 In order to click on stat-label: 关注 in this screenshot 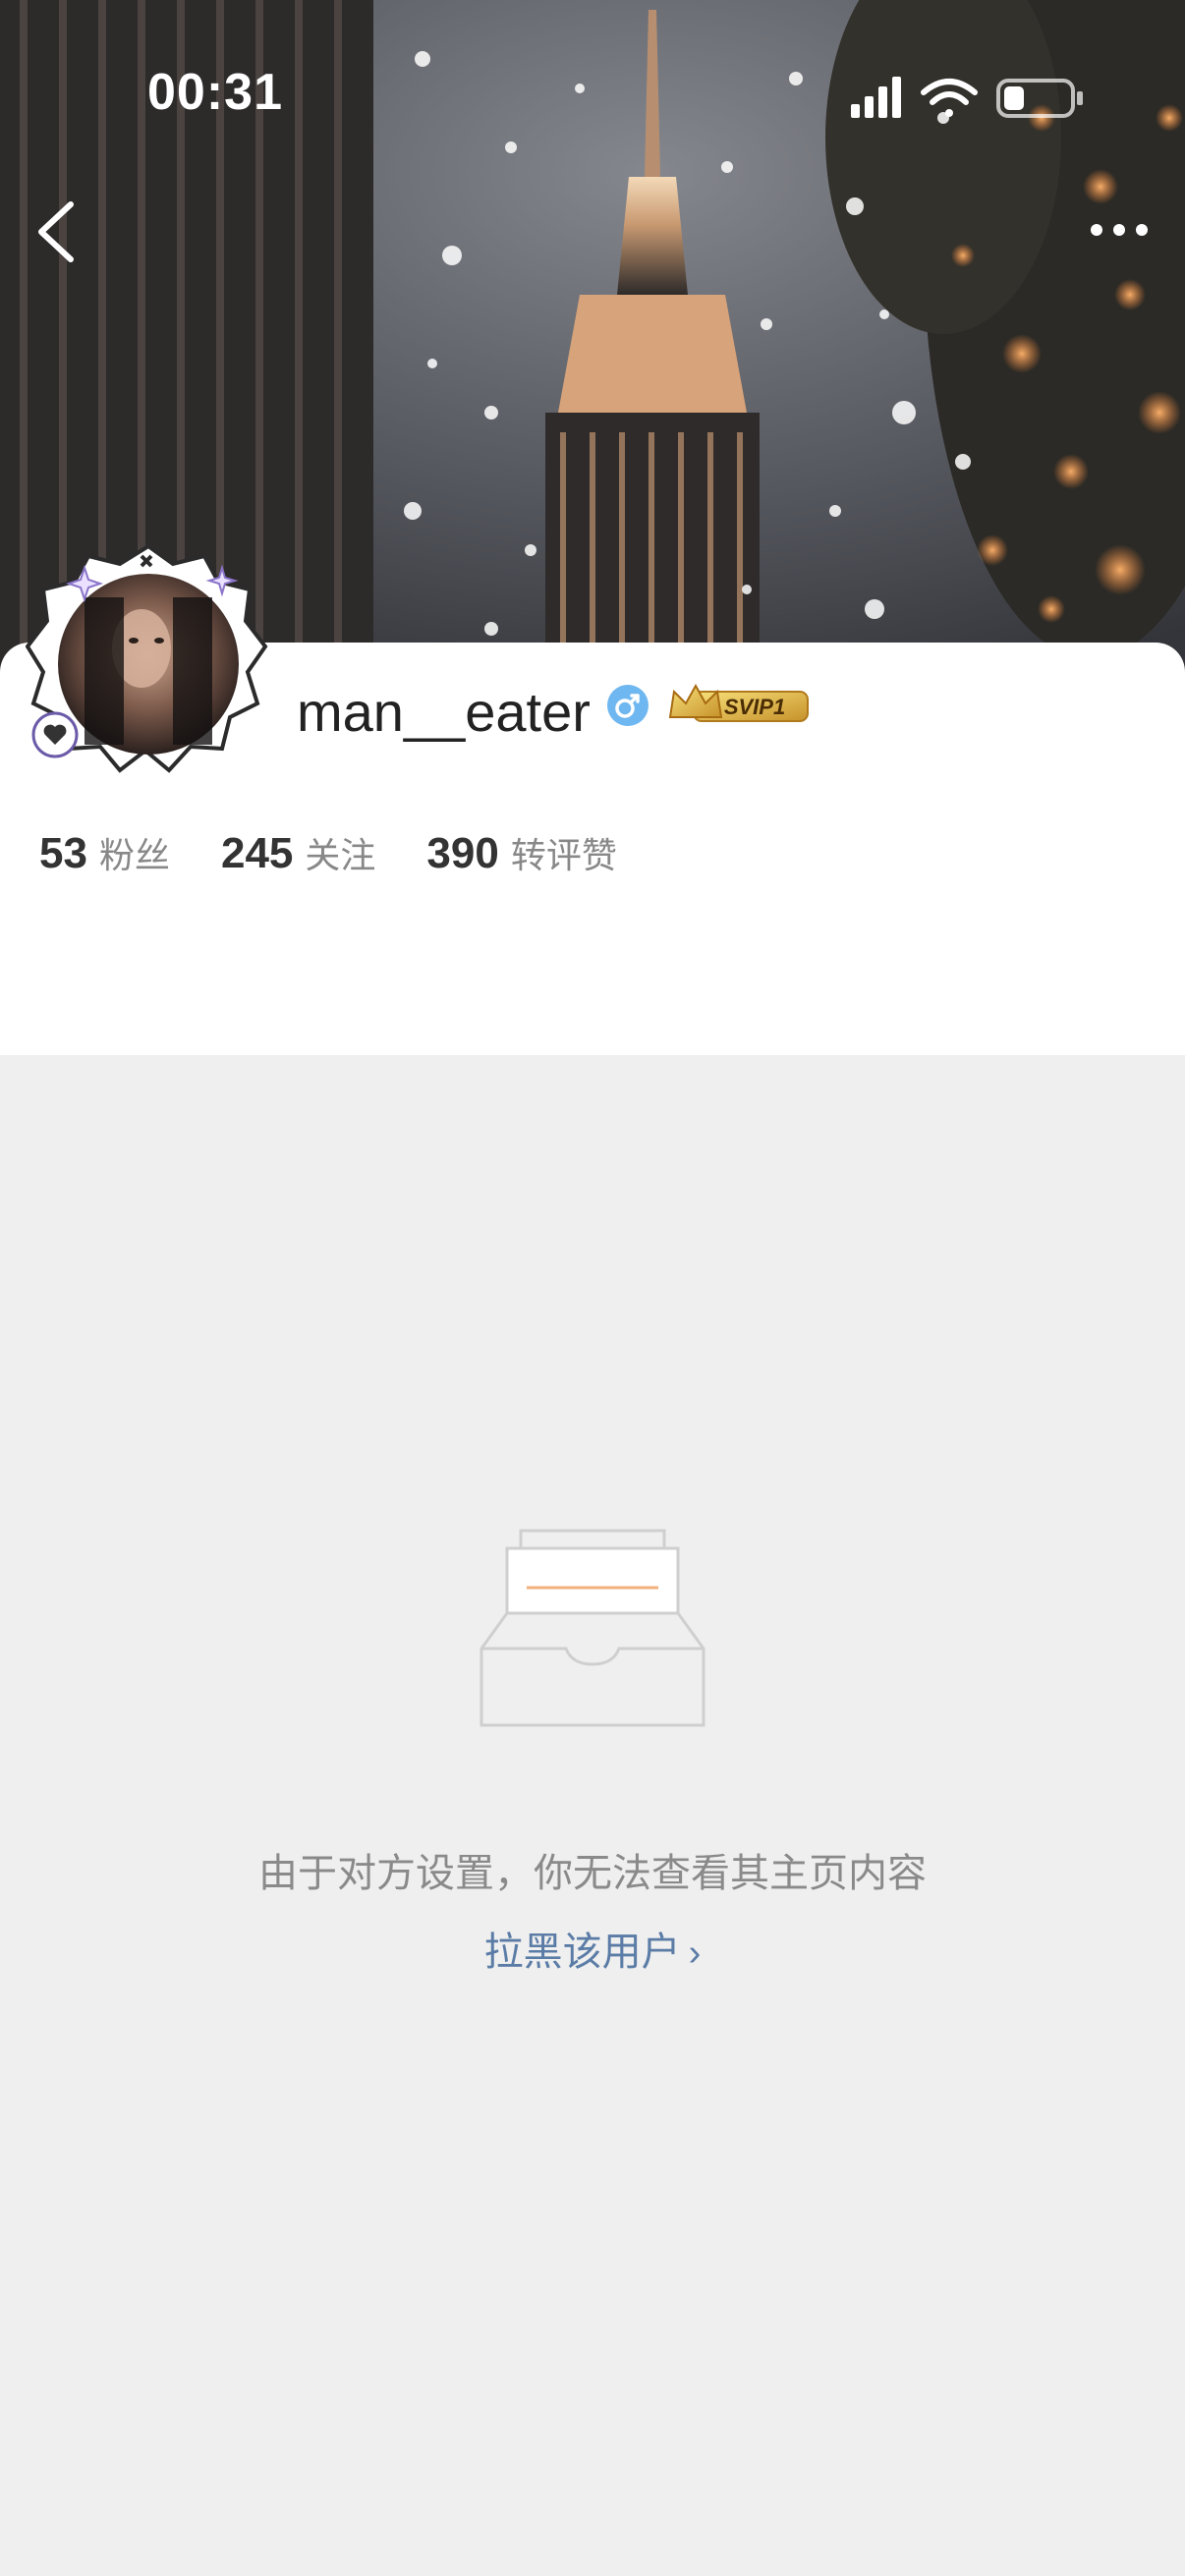, I will do `click(341, 855)`.